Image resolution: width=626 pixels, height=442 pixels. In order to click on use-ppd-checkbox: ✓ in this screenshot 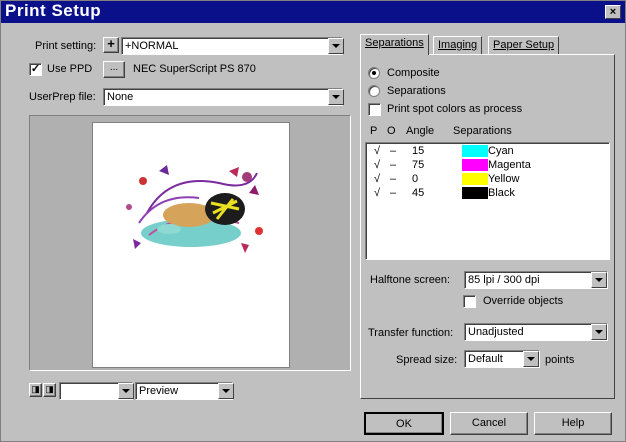, I will do `click(35, 69)`.